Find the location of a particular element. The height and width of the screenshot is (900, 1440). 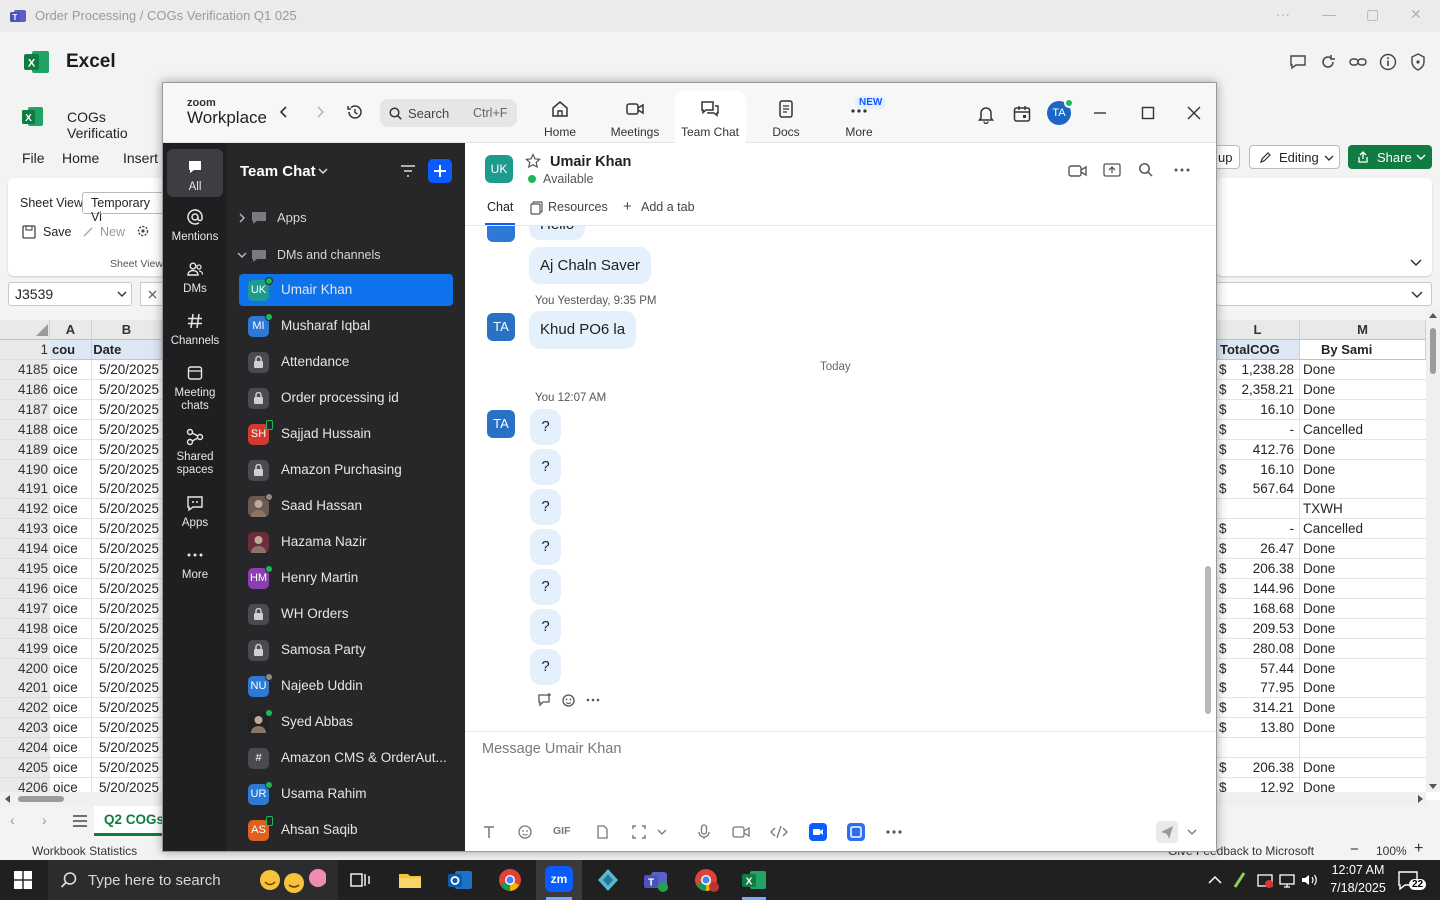

chat-list-item: Syed Abbas is located at coordinates (346, 722).